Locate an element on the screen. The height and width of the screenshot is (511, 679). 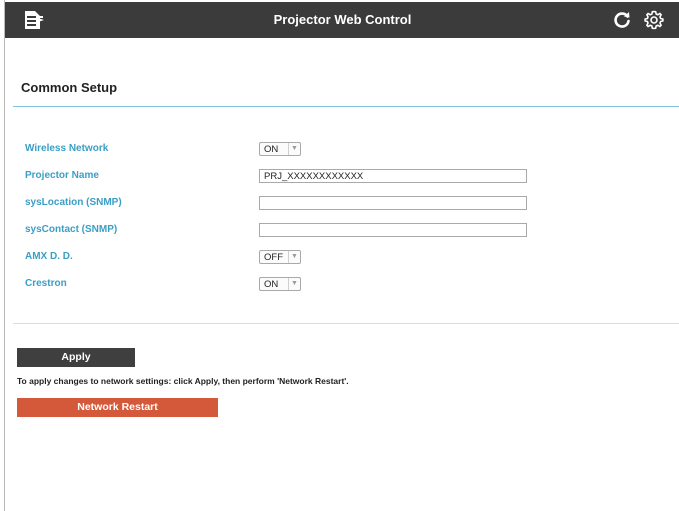
syslocation-label: sysLocation (SNMP) is located at coordinates (73, 202).